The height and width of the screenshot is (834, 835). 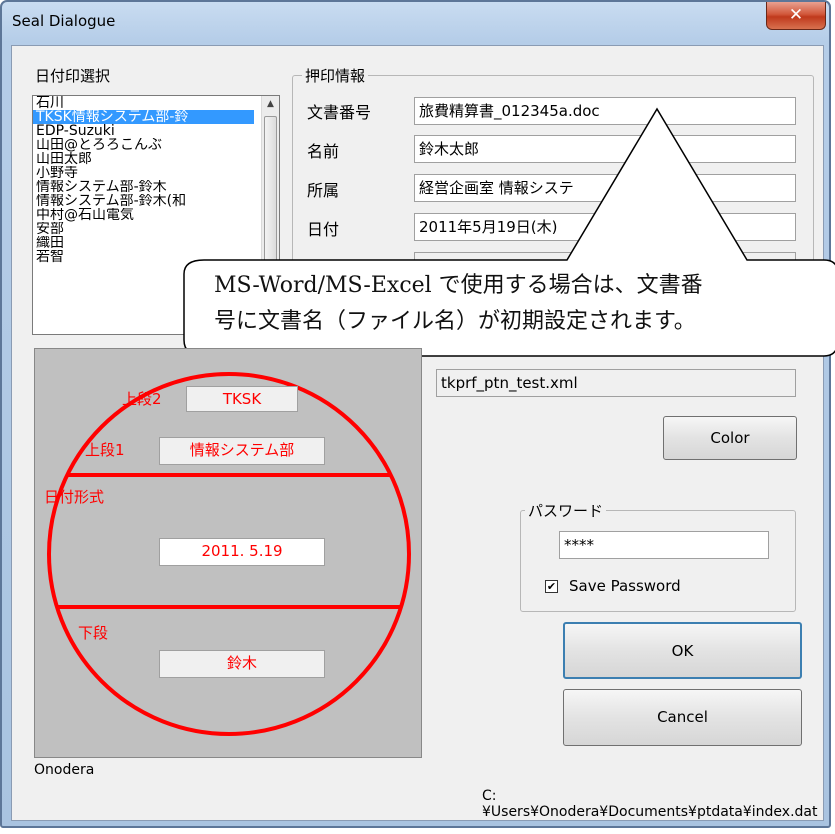 What do you see at coordinates (664, 545) in the screenshot?
I see `password-field: ****` at bounding box center [664, 545].